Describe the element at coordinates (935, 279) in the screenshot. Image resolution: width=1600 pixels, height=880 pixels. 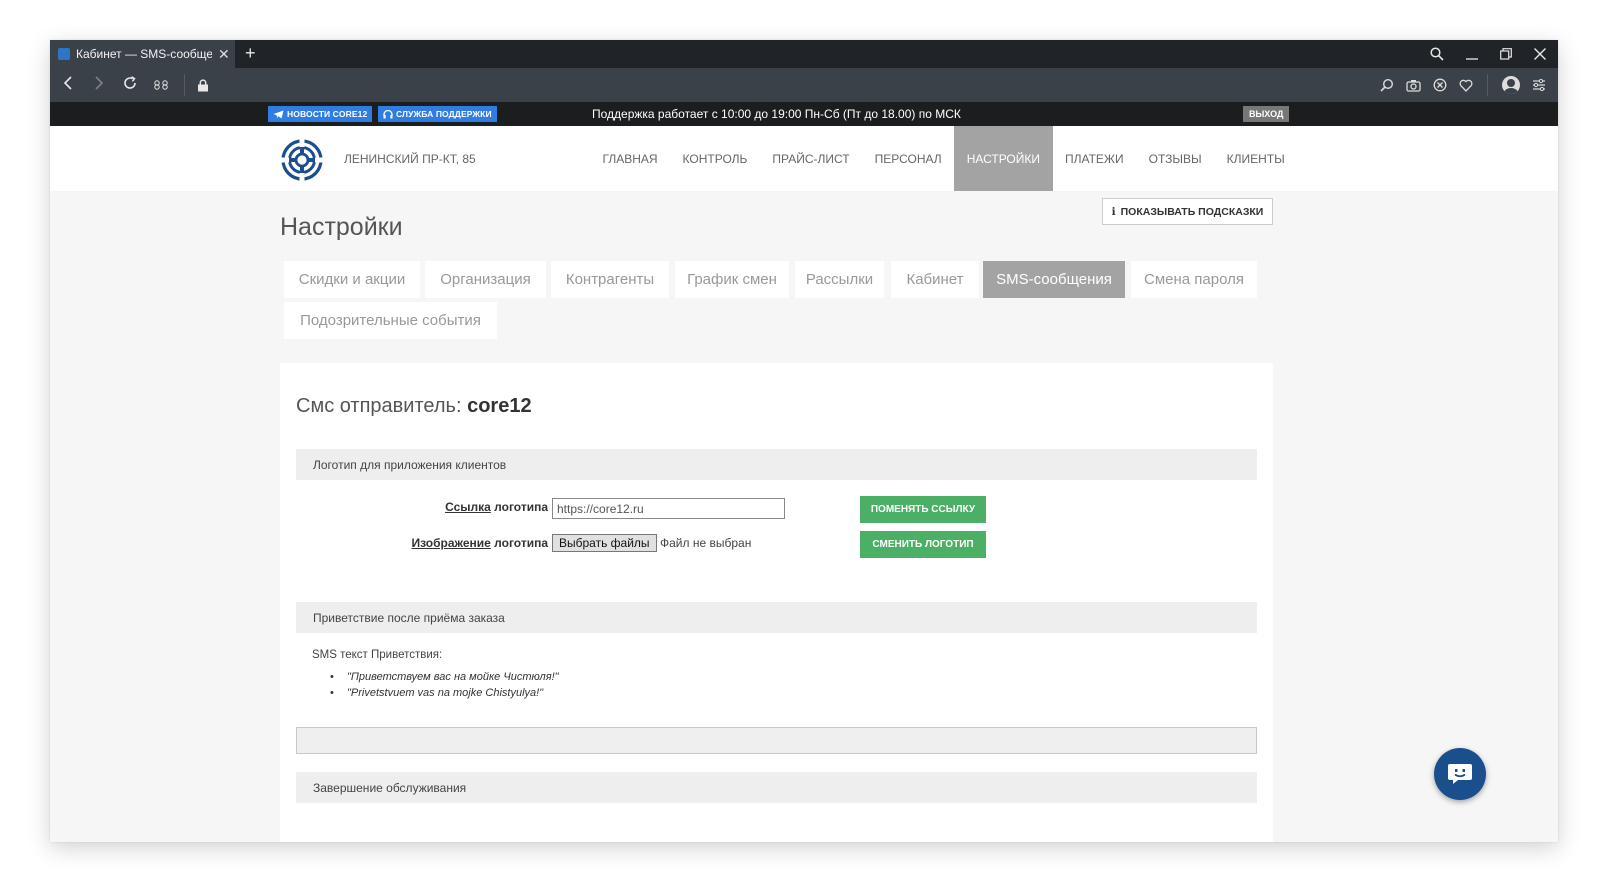
I see `tab-cabinet: Кабинет` at that location.